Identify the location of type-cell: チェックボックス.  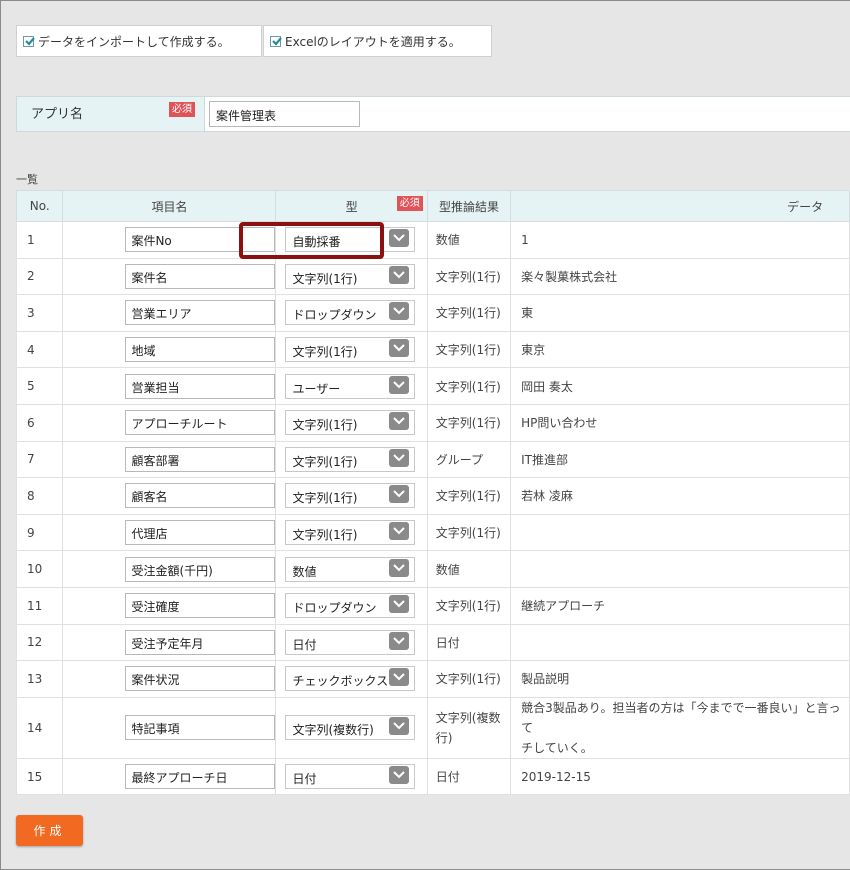
(351, 679).